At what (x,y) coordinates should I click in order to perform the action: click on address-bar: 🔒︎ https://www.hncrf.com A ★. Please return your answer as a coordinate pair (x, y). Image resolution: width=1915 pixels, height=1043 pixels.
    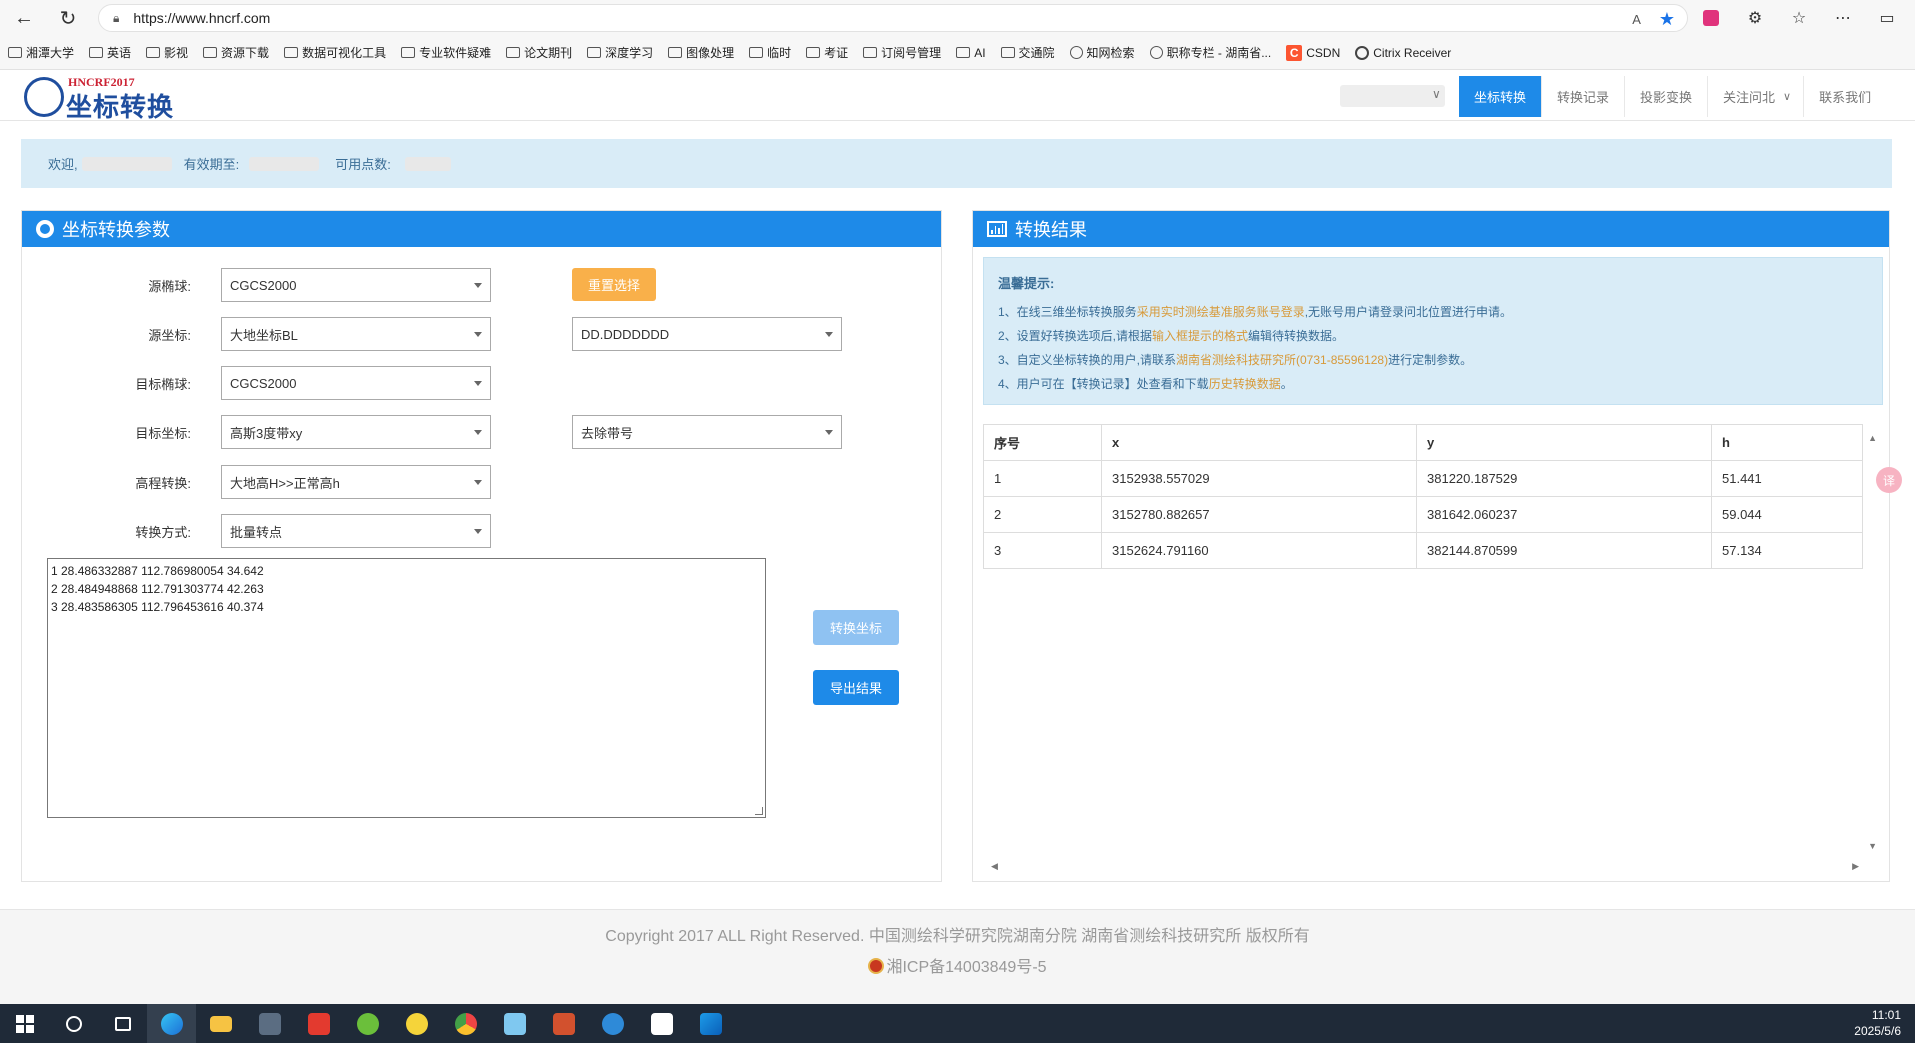
    Looking at the image, I should click on (893, 18).